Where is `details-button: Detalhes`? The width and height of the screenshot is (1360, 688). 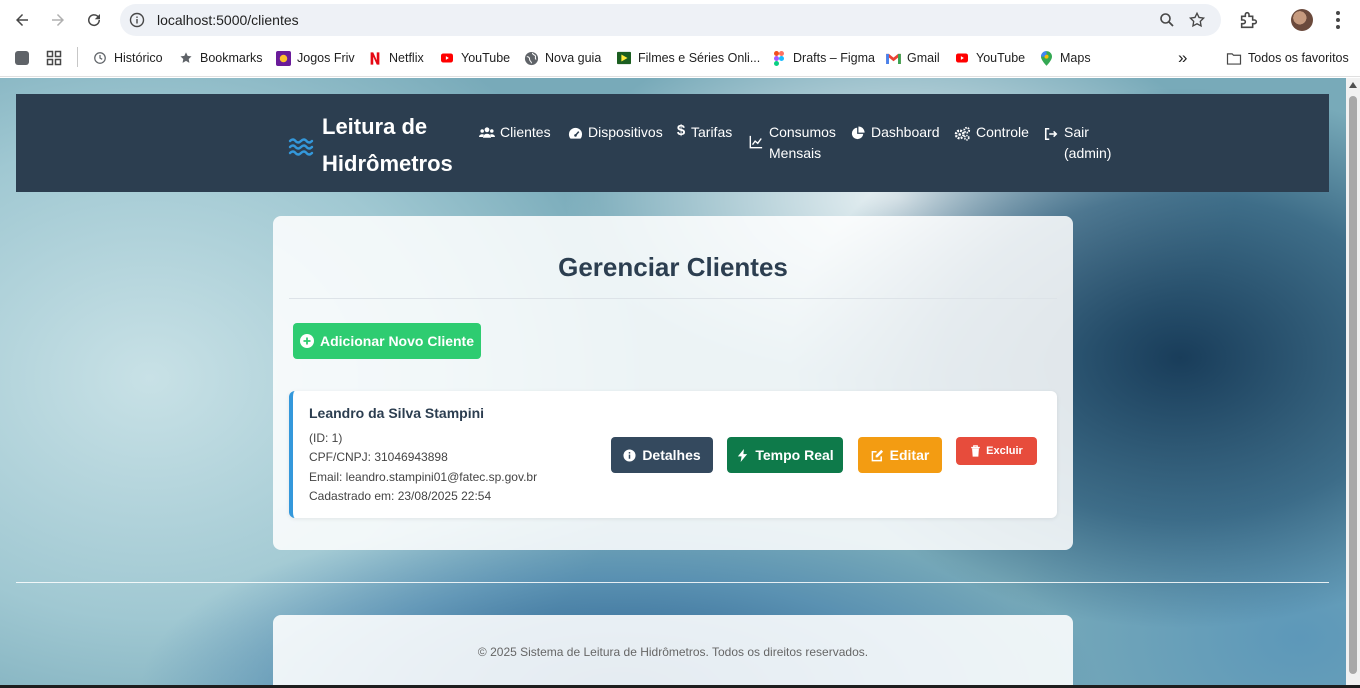 details-button: Detalhes is located at coordinates (662, 455).